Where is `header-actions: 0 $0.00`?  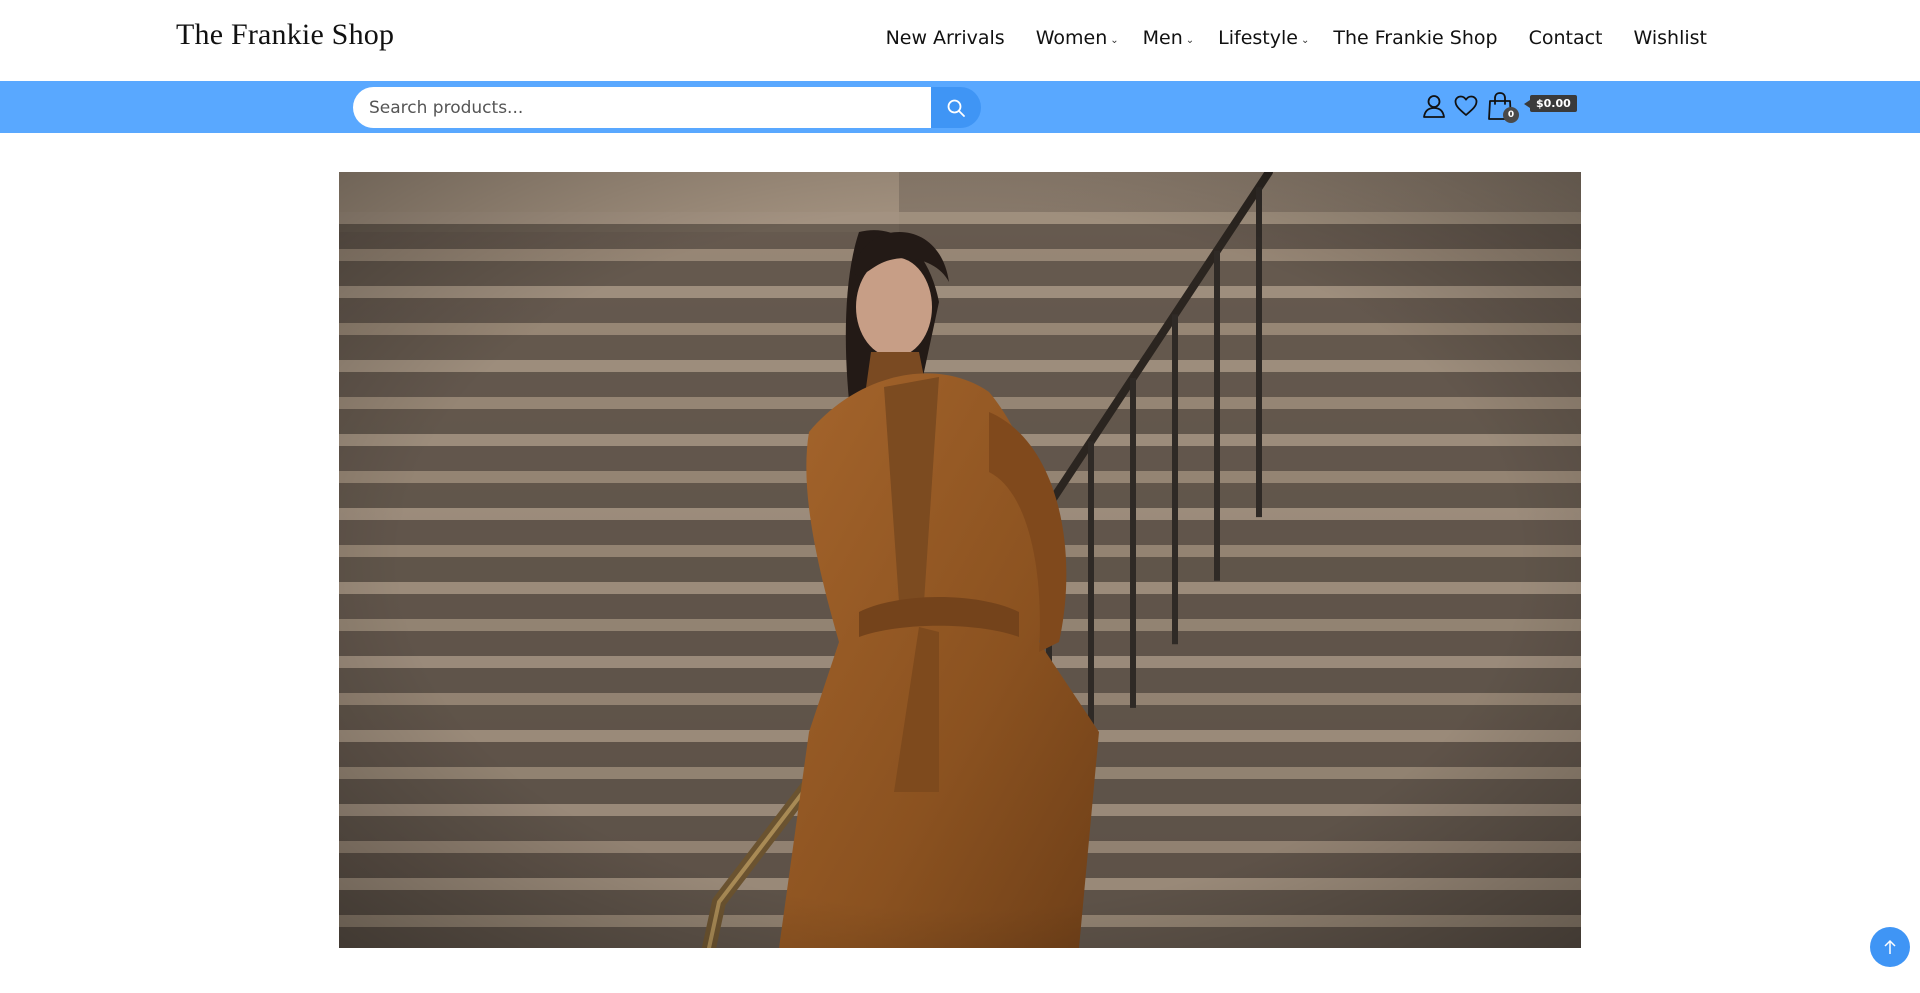
header-actions: 0 $0.00 is located at coordinates (1498, 106).